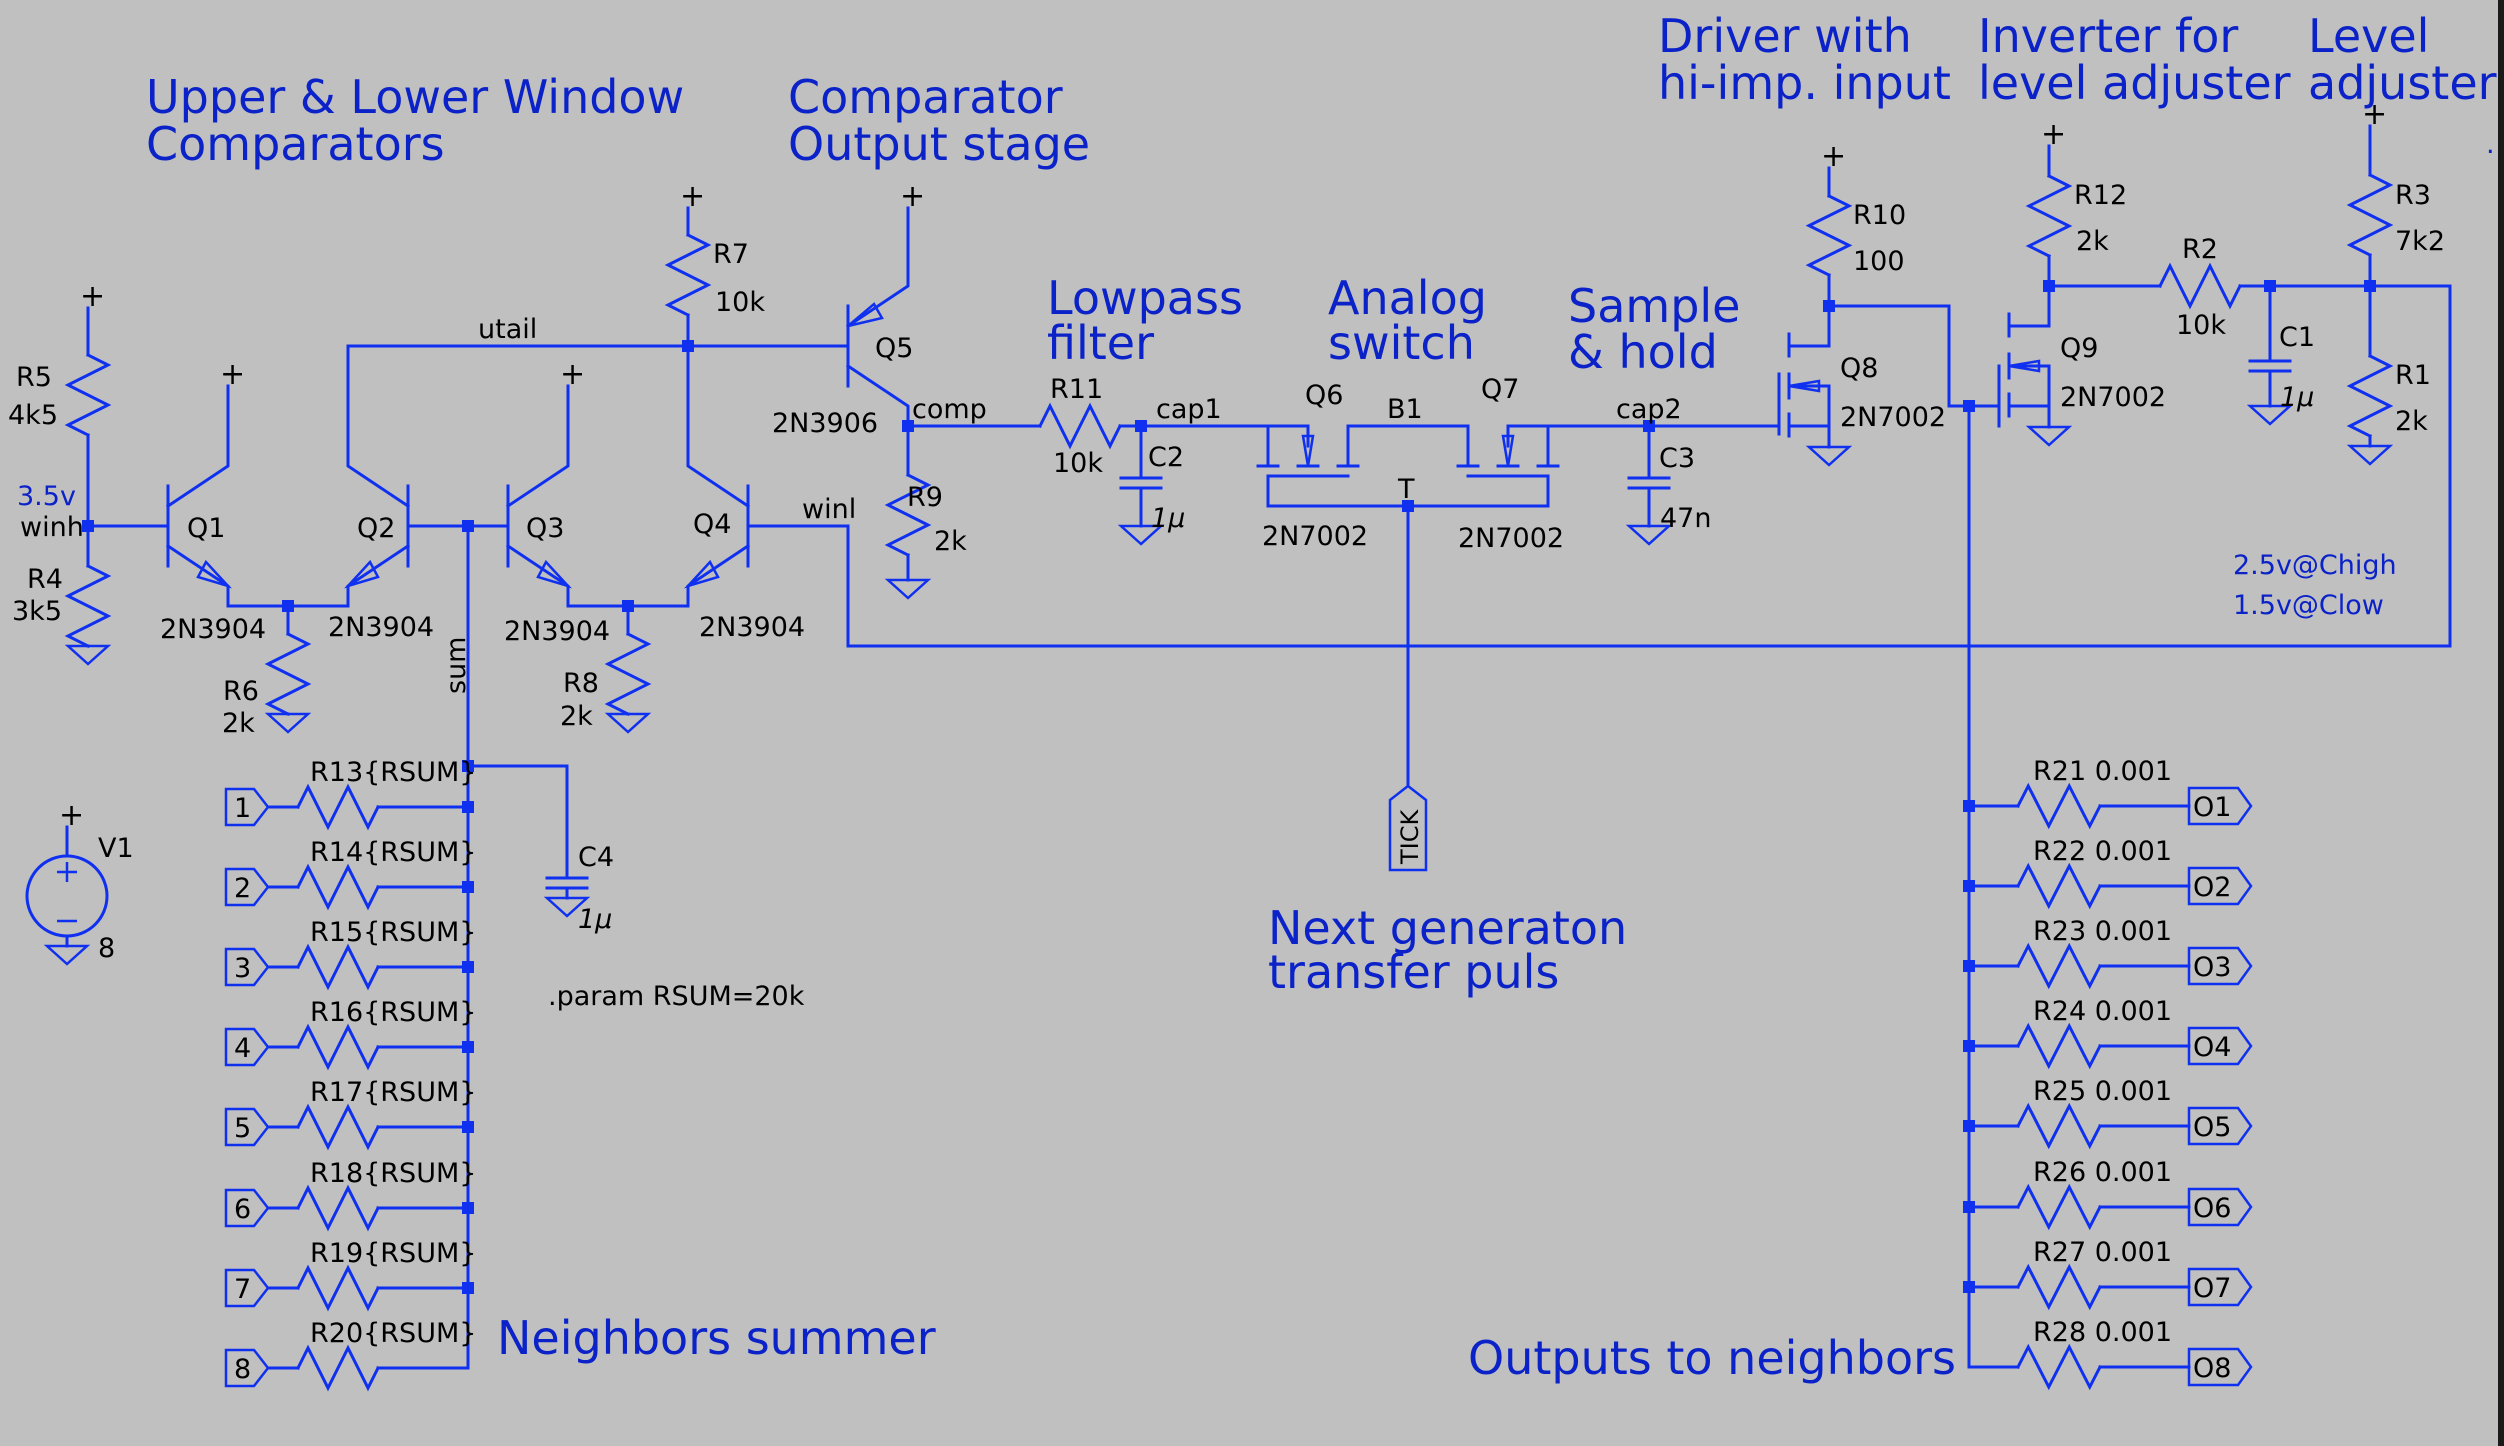 This screenshot has width=2504, height=1446. Describe the element at coordinates (2200, 286) in the screenshot. I see `resistor-r2` at that location.